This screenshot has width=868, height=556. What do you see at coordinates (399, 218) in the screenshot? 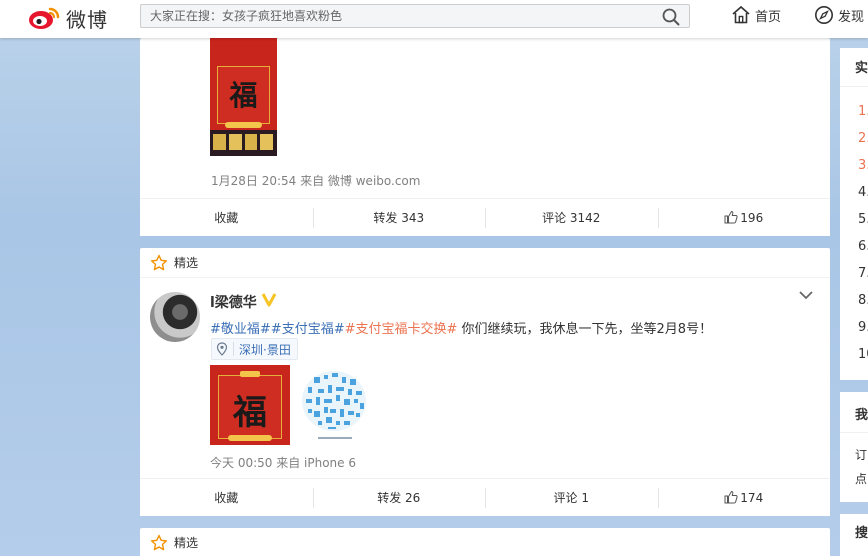
I see `repost-button: 转发 343` at bounding box center [399, 218].